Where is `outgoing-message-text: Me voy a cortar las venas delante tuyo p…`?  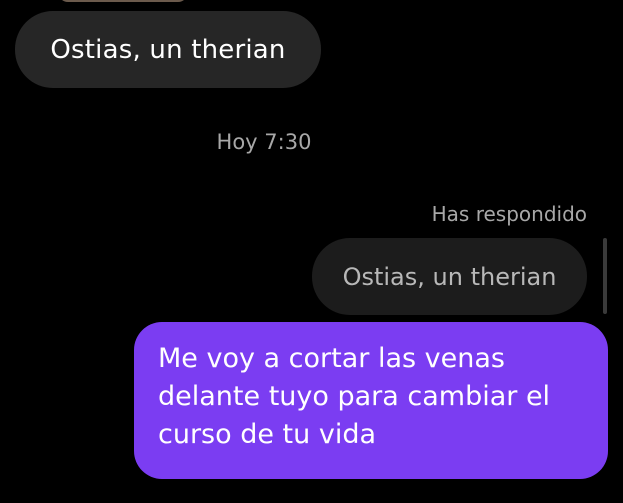
outgoing-message-text: Me voy a cortar las venas delante tuyo p… is located at coordinates (354, 396).